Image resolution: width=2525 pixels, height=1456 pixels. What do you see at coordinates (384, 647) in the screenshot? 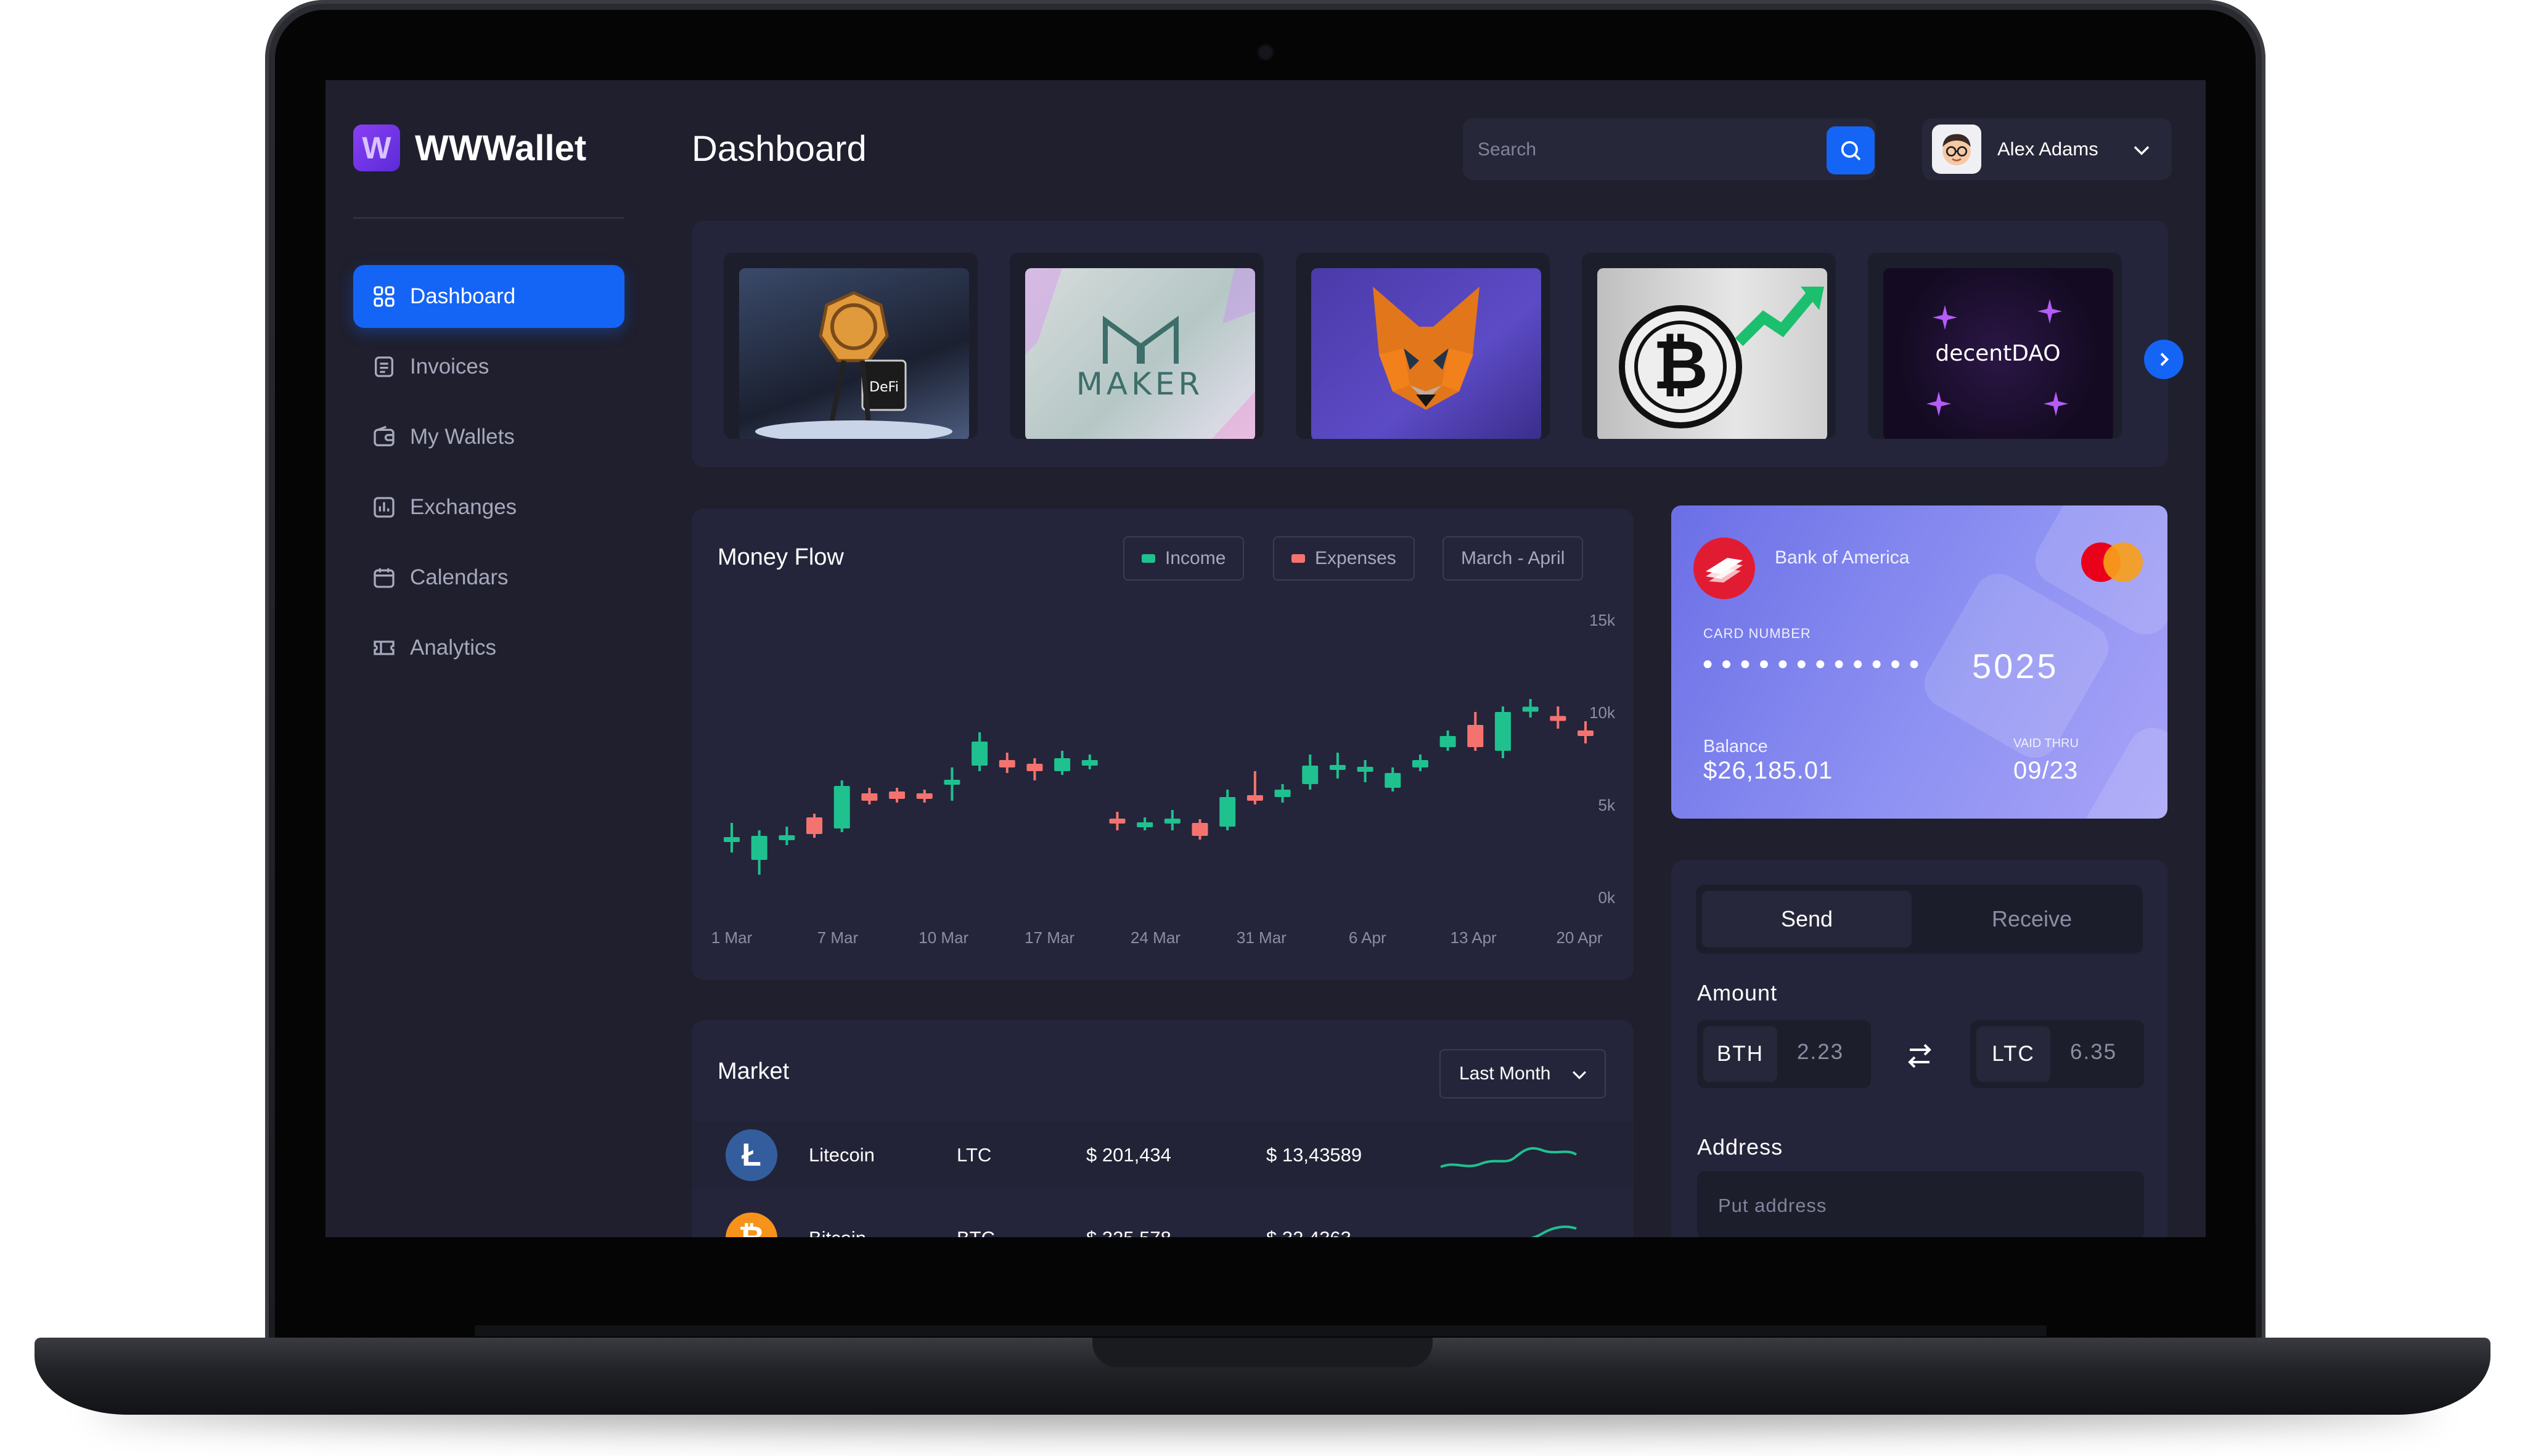
I see `ticket-icon` at bounding box center [384, 647].